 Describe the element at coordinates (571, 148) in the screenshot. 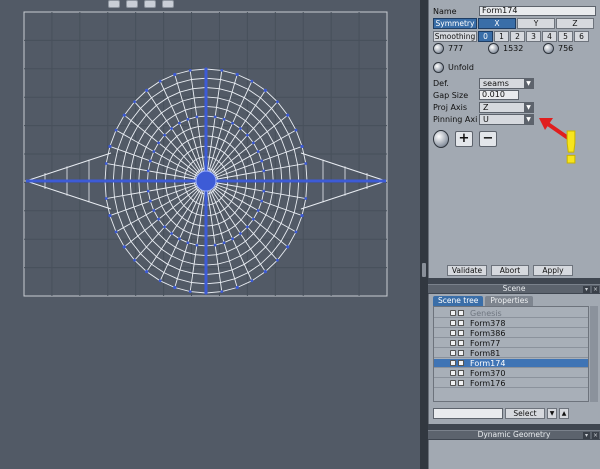

I see `annotation-exclamation: !` at that location.